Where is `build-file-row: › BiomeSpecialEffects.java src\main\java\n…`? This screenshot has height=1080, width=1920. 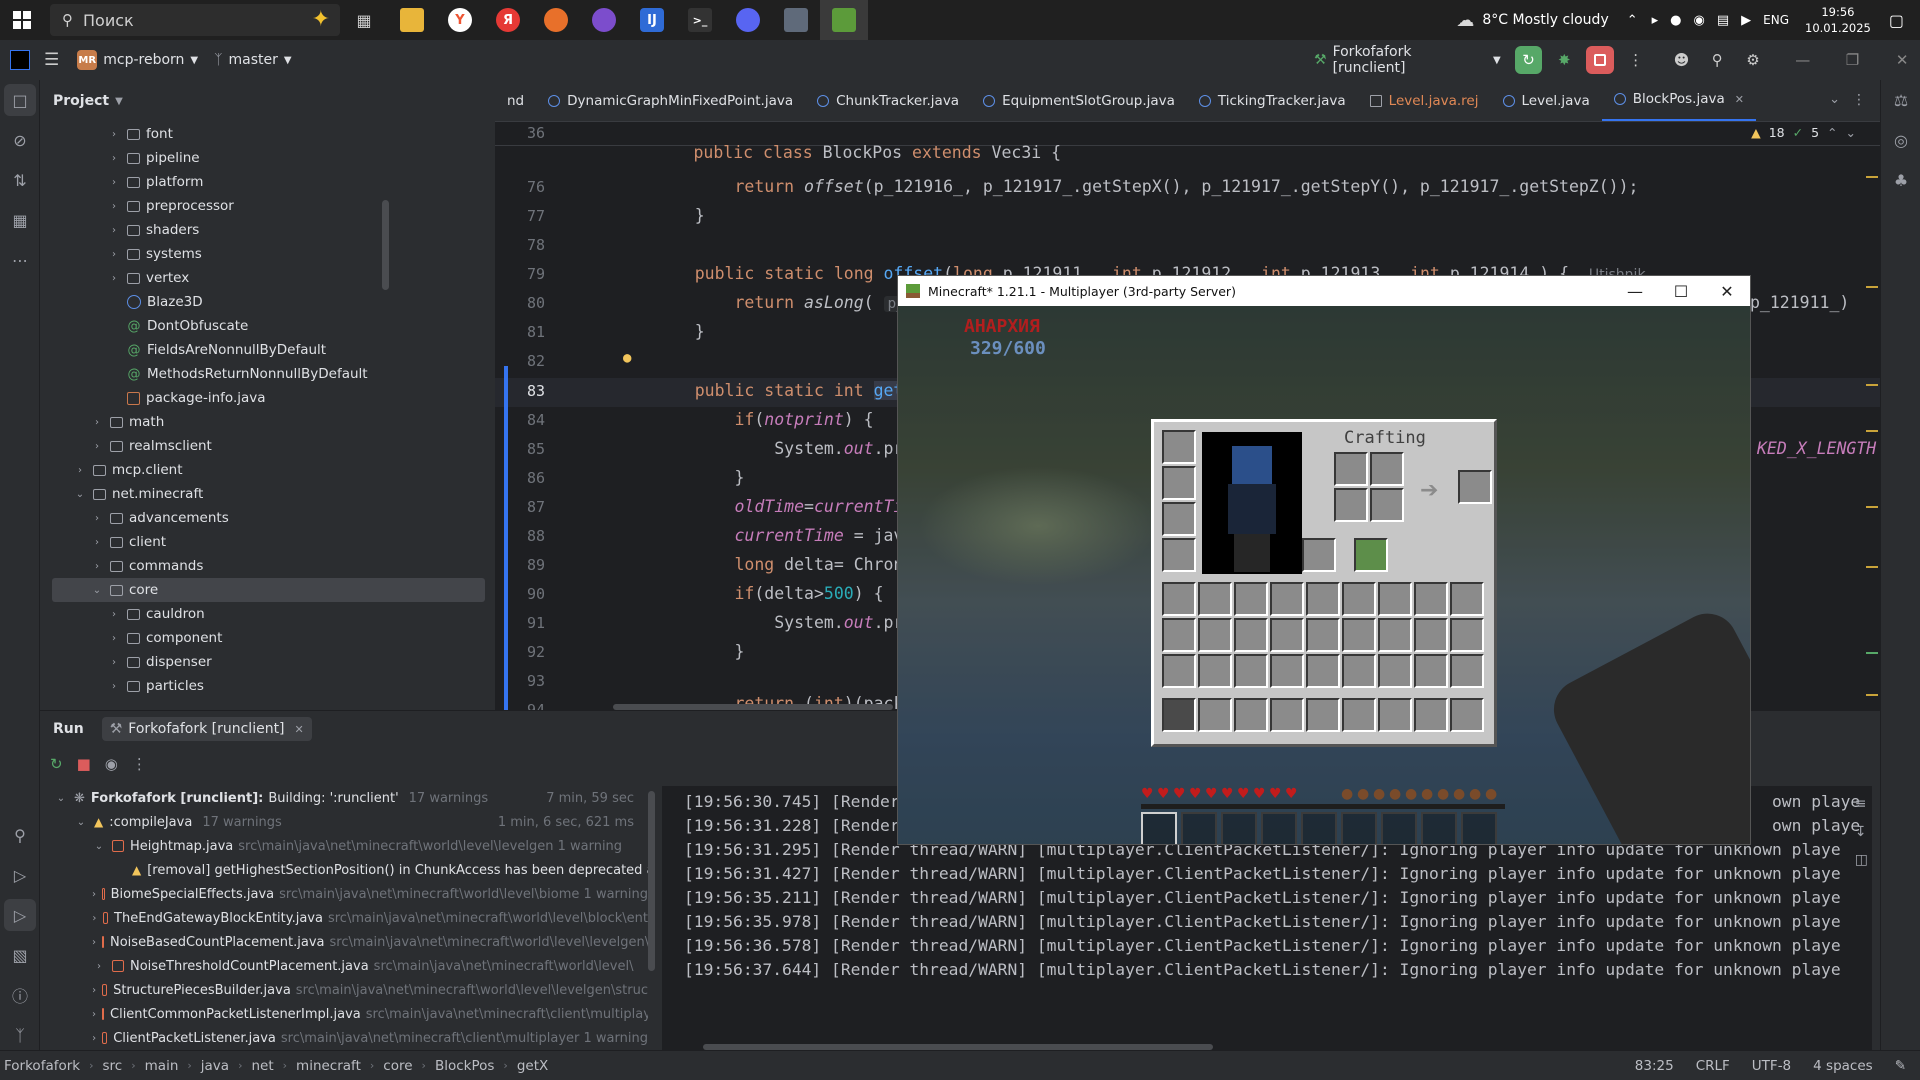 build-file-row: › BiomeSpecialEffects.java src\main\java\n… is located at coordinates (344, 894).